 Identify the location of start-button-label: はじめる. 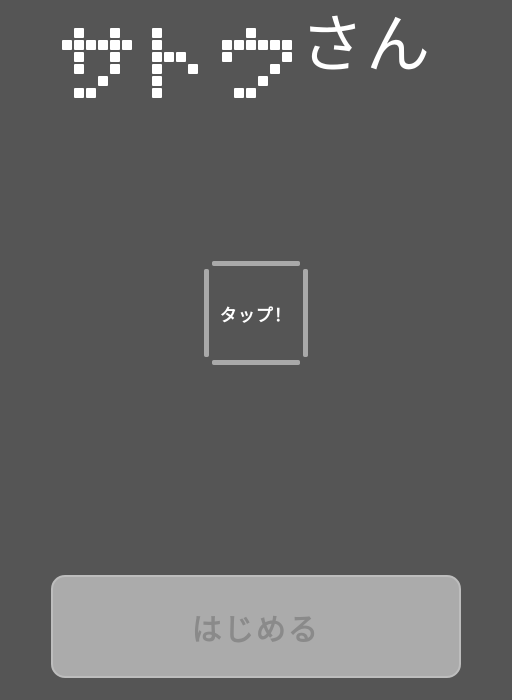
(256, 630).